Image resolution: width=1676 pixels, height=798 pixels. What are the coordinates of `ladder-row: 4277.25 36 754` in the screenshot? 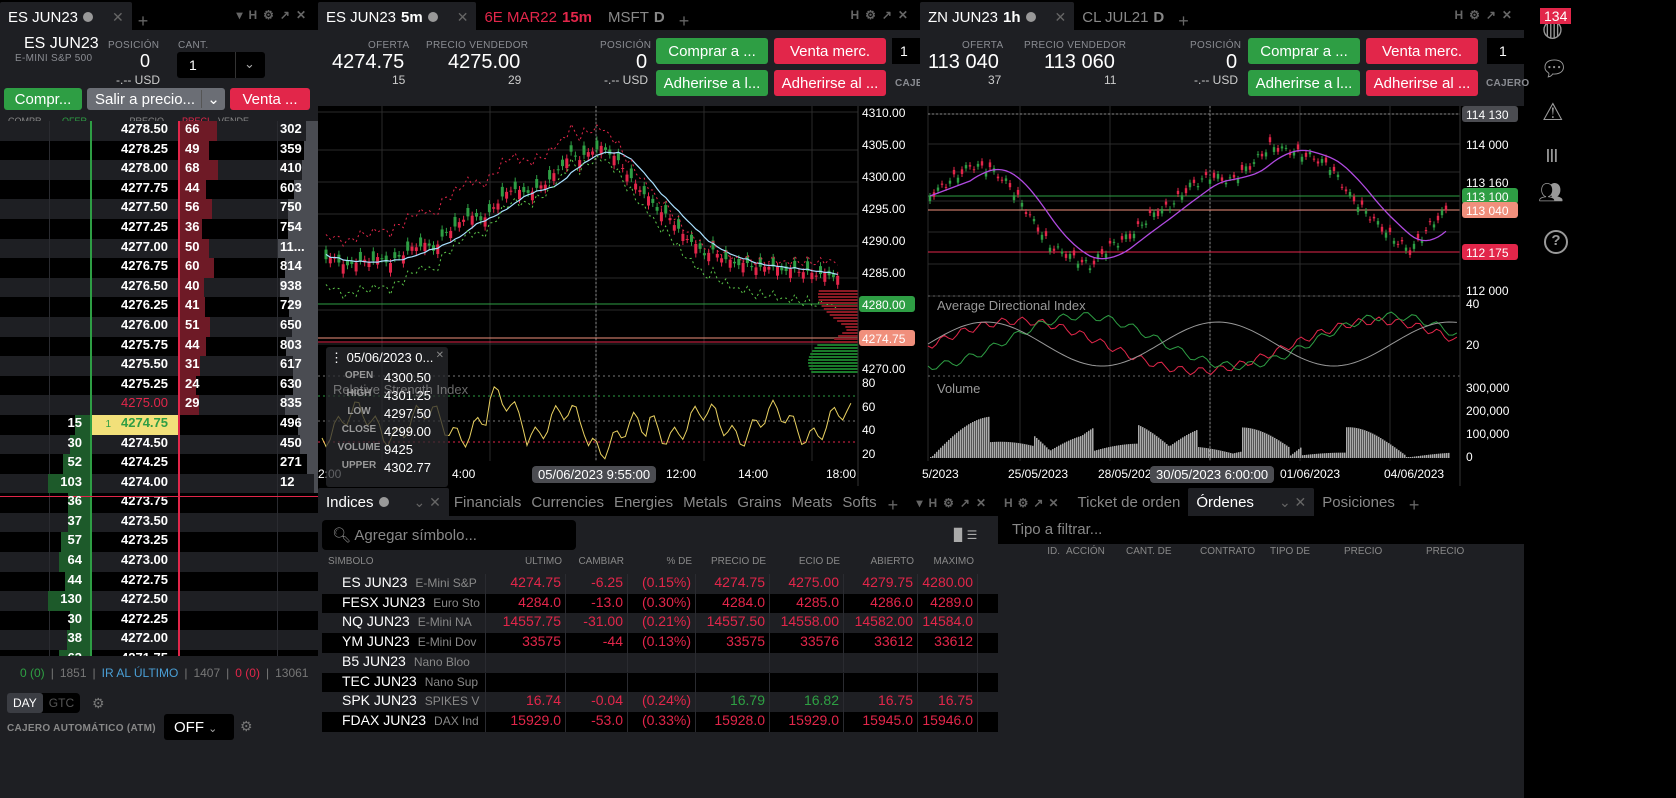 It's located at (159, 228).